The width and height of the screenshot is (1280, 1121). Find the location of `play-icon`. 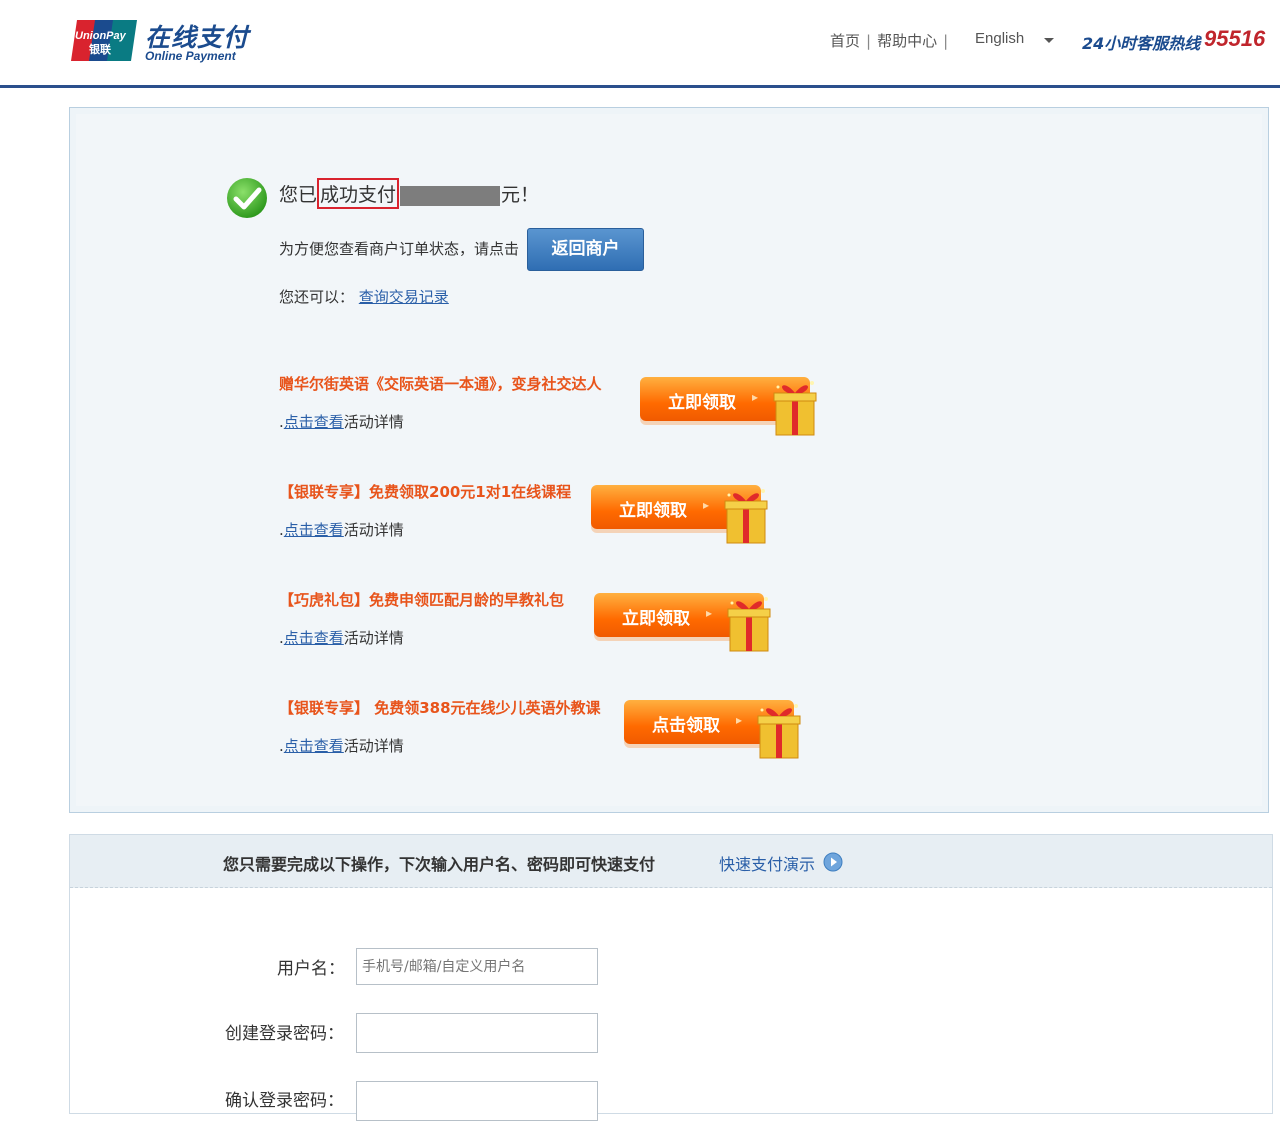

play-icon is located at coordinates (833, 862).